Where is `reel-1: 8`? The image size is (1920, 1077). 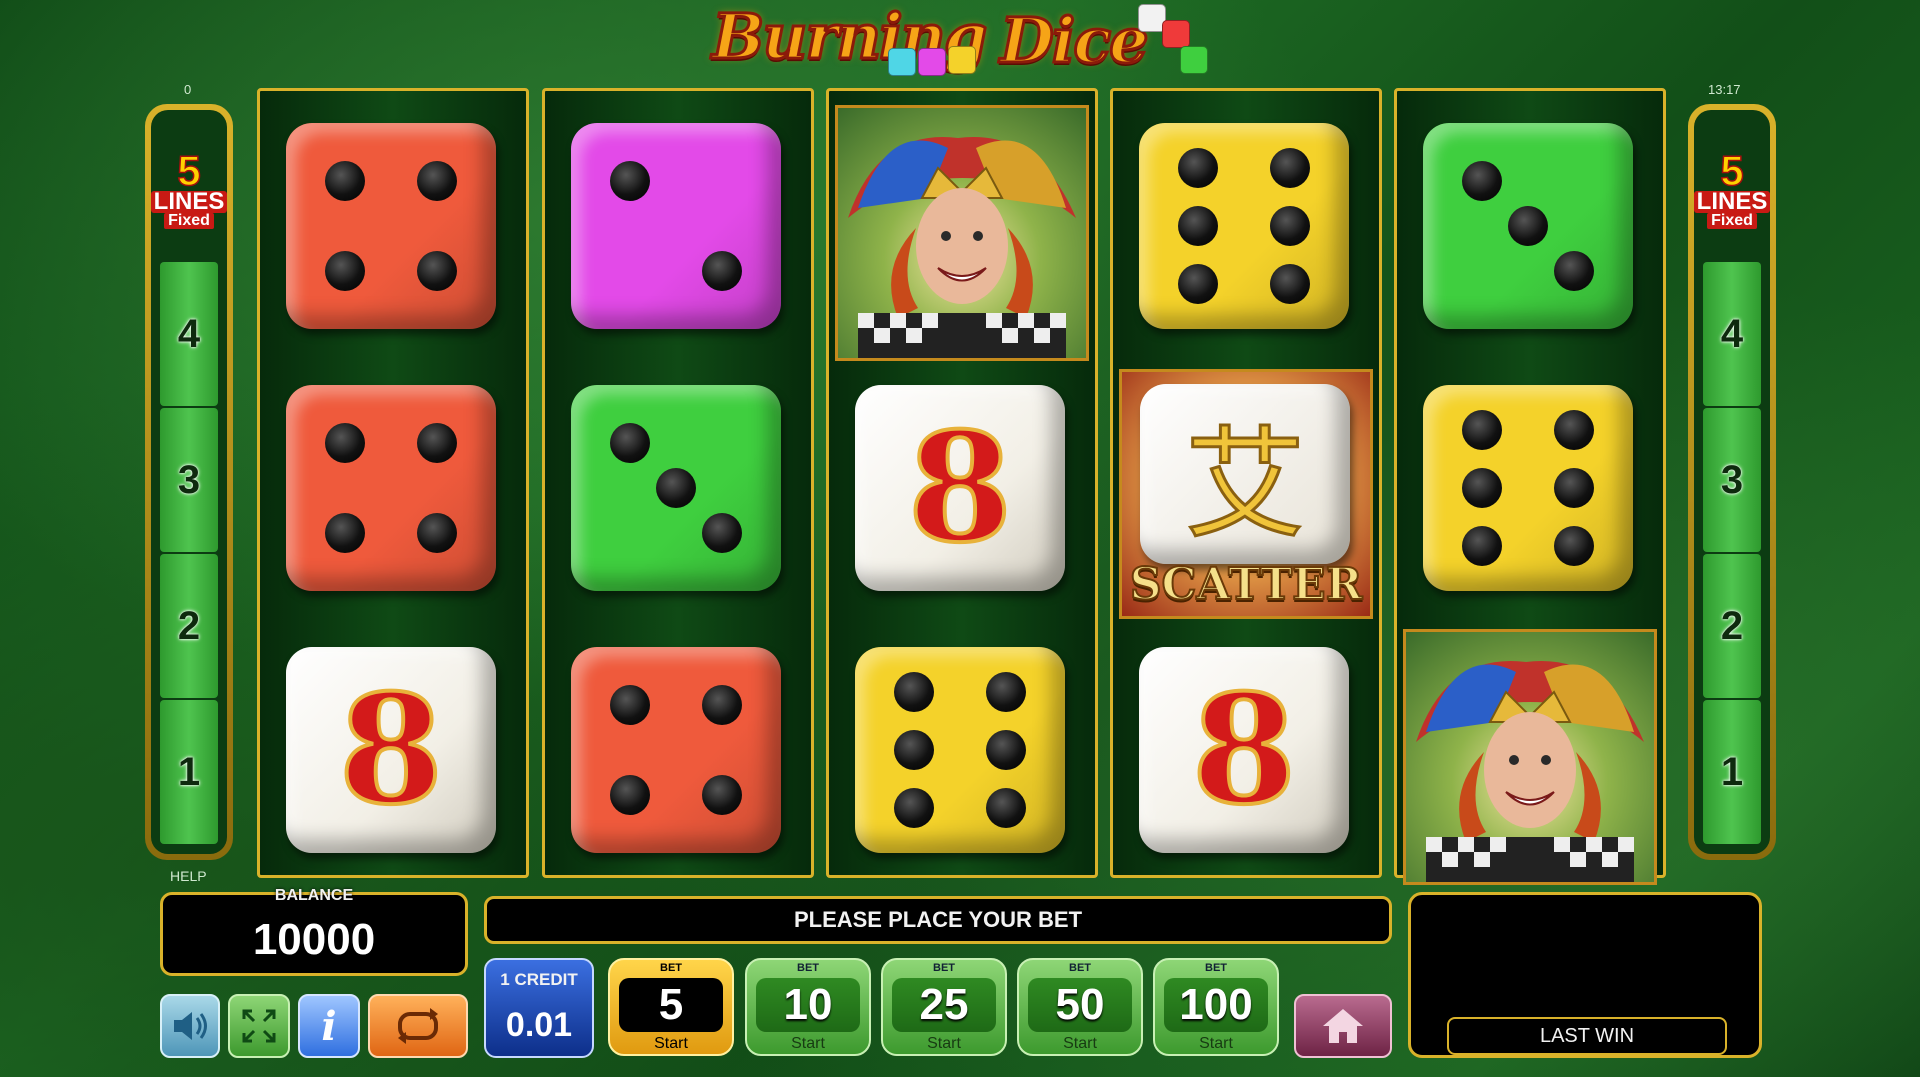 reel-1: 8 is located at coordinates (393, 483).